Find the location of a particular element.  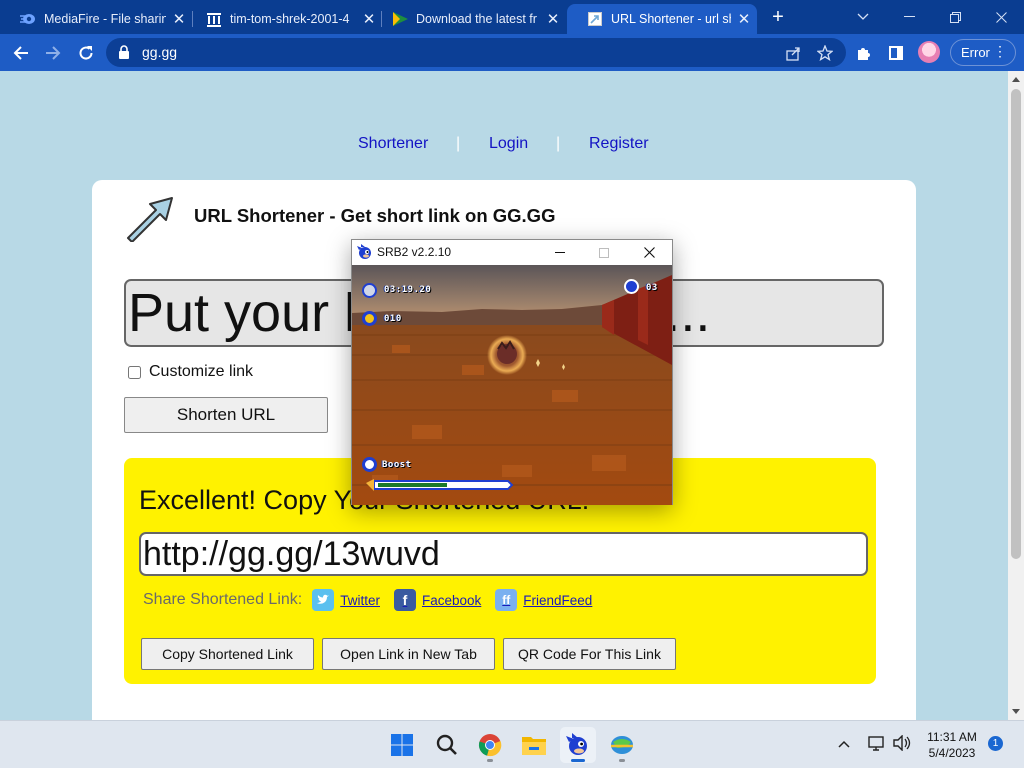

share-twitter-link: Twitter is located at coordinates (346, 600).